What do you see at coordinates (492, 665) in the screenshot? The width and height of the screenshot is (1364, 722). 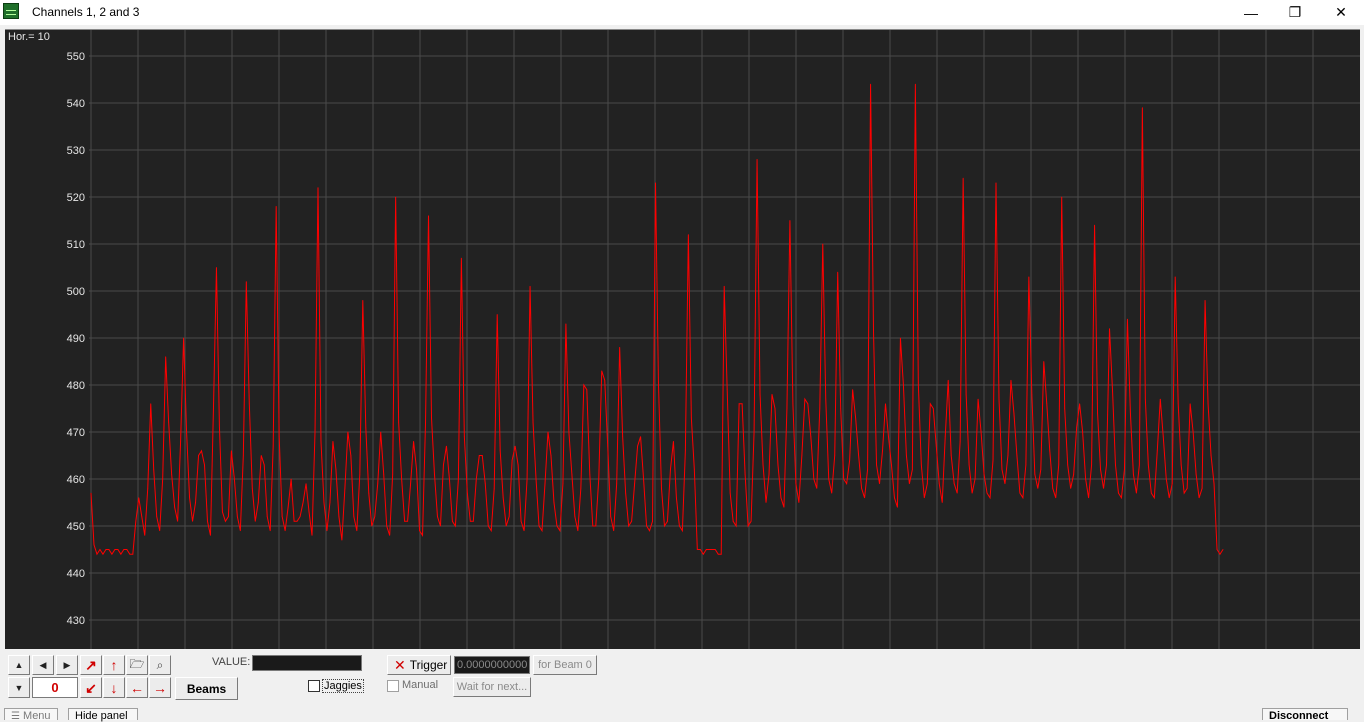 I see `trigger-value-field: 0.0000000000` at bounding box center [492, 665].